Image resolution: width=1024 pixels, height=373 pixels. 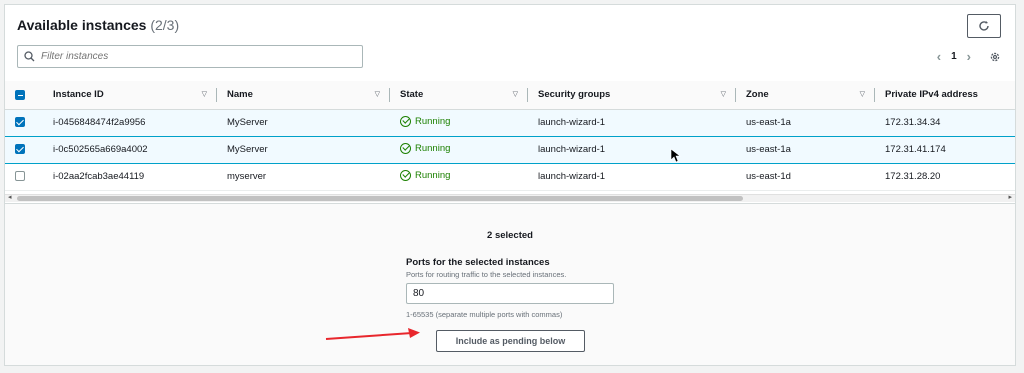 What do you see at coordinates (945, 177) in the screenshot?
I see `private-ip: 172.31.28.20` at bounding box center [945, 177].